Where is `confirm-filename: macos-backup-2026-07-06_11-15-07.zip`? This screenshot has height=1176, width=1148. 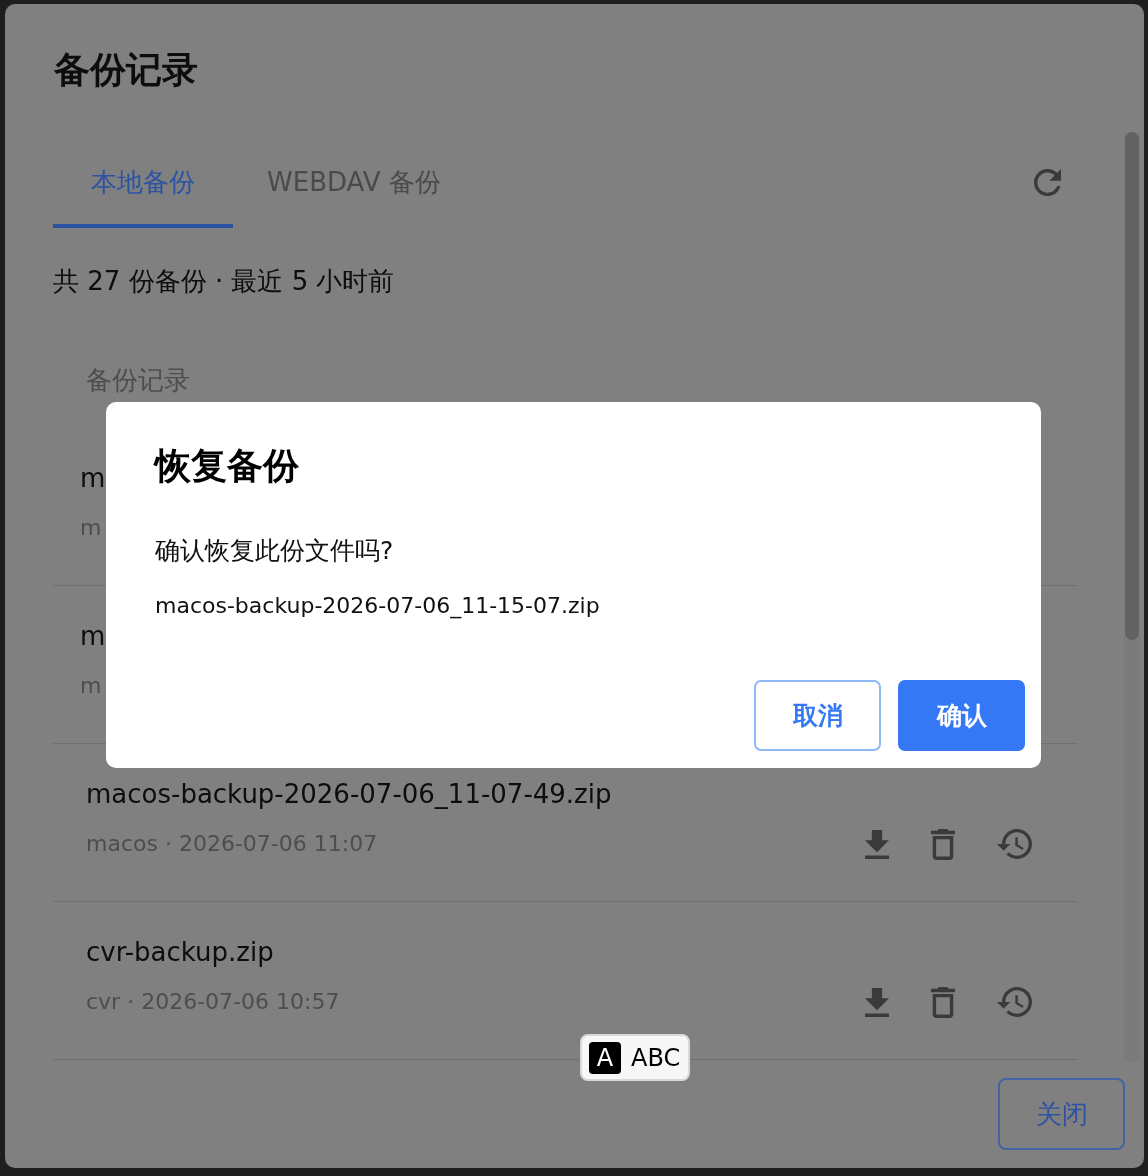
confirm-filename: macos-backup-2026-07-06_11-15-07.zip is located at coordinates (377, 606).